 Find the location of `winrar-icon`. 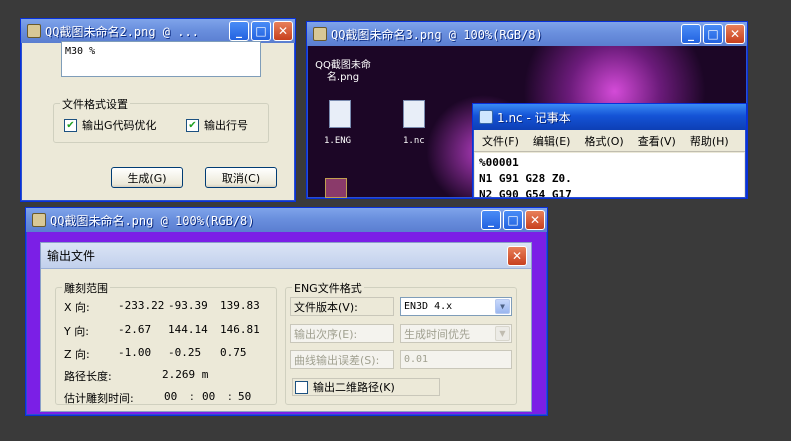

winrar-icon is located at coordinates (336, 188).